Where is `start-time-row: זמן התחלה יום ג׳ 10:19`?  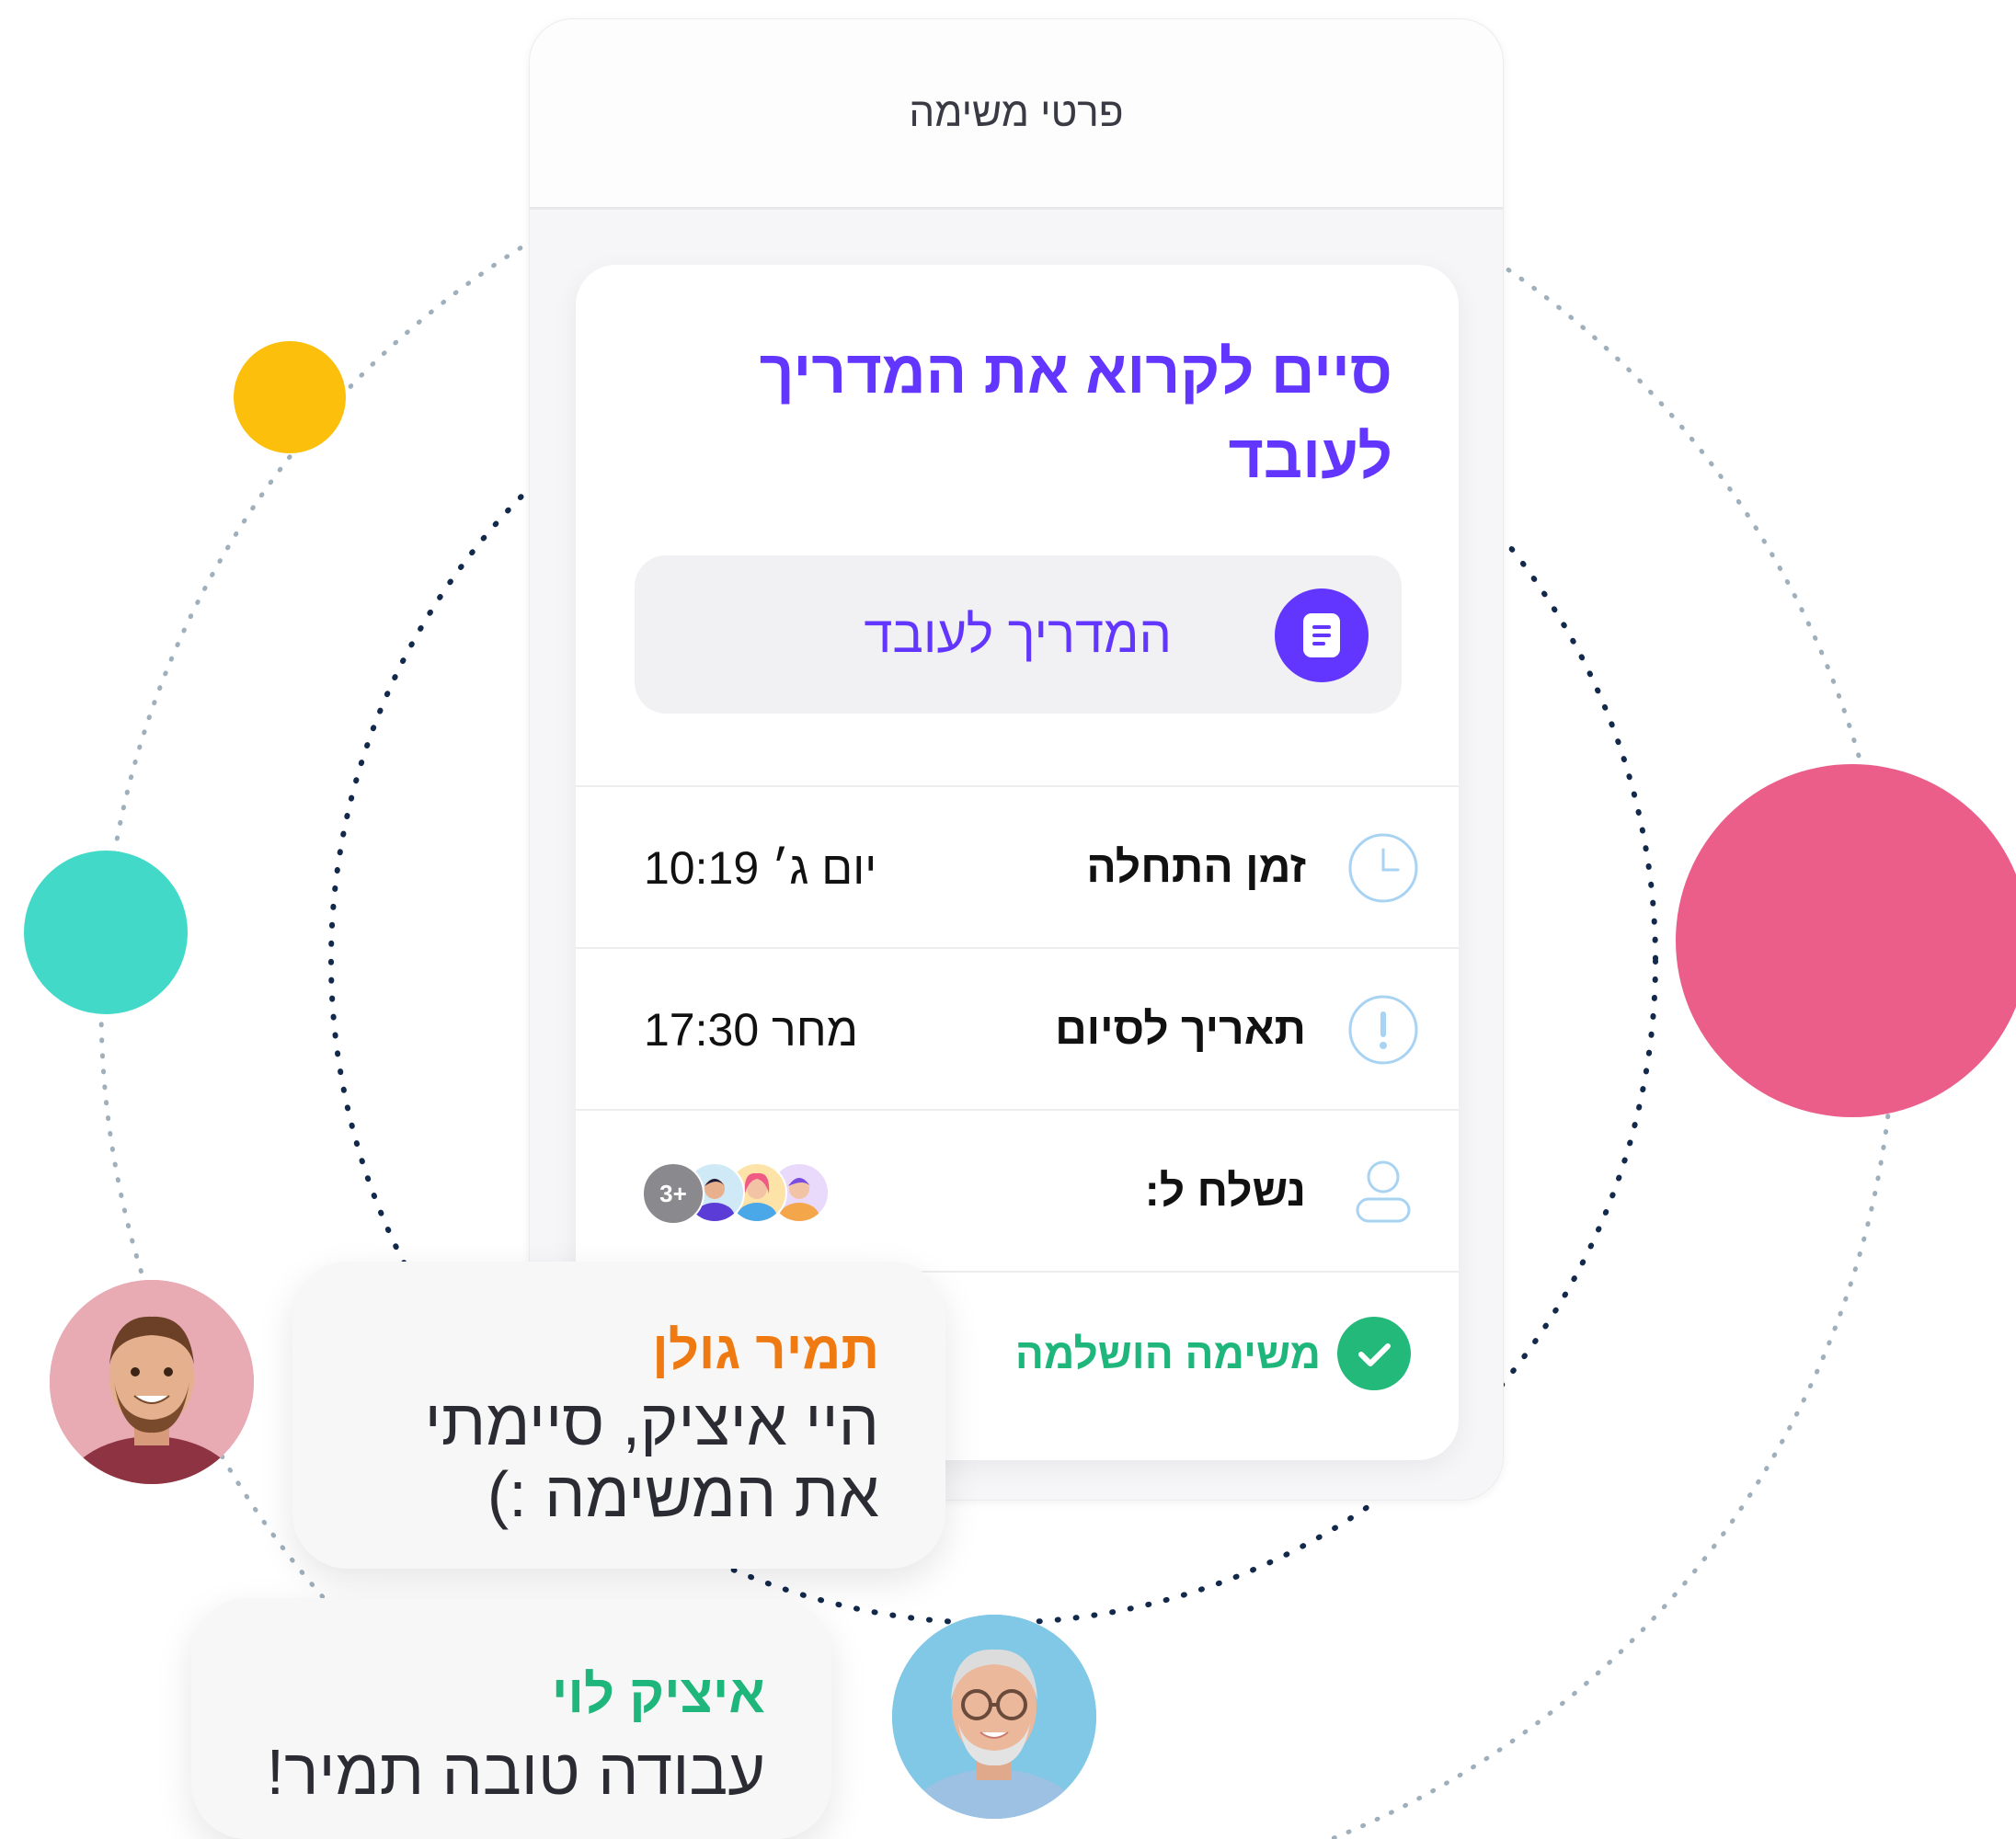 start-time-row: זמן התחלה יום ג׳ 10:19 is located at coordinates (1017, 867).